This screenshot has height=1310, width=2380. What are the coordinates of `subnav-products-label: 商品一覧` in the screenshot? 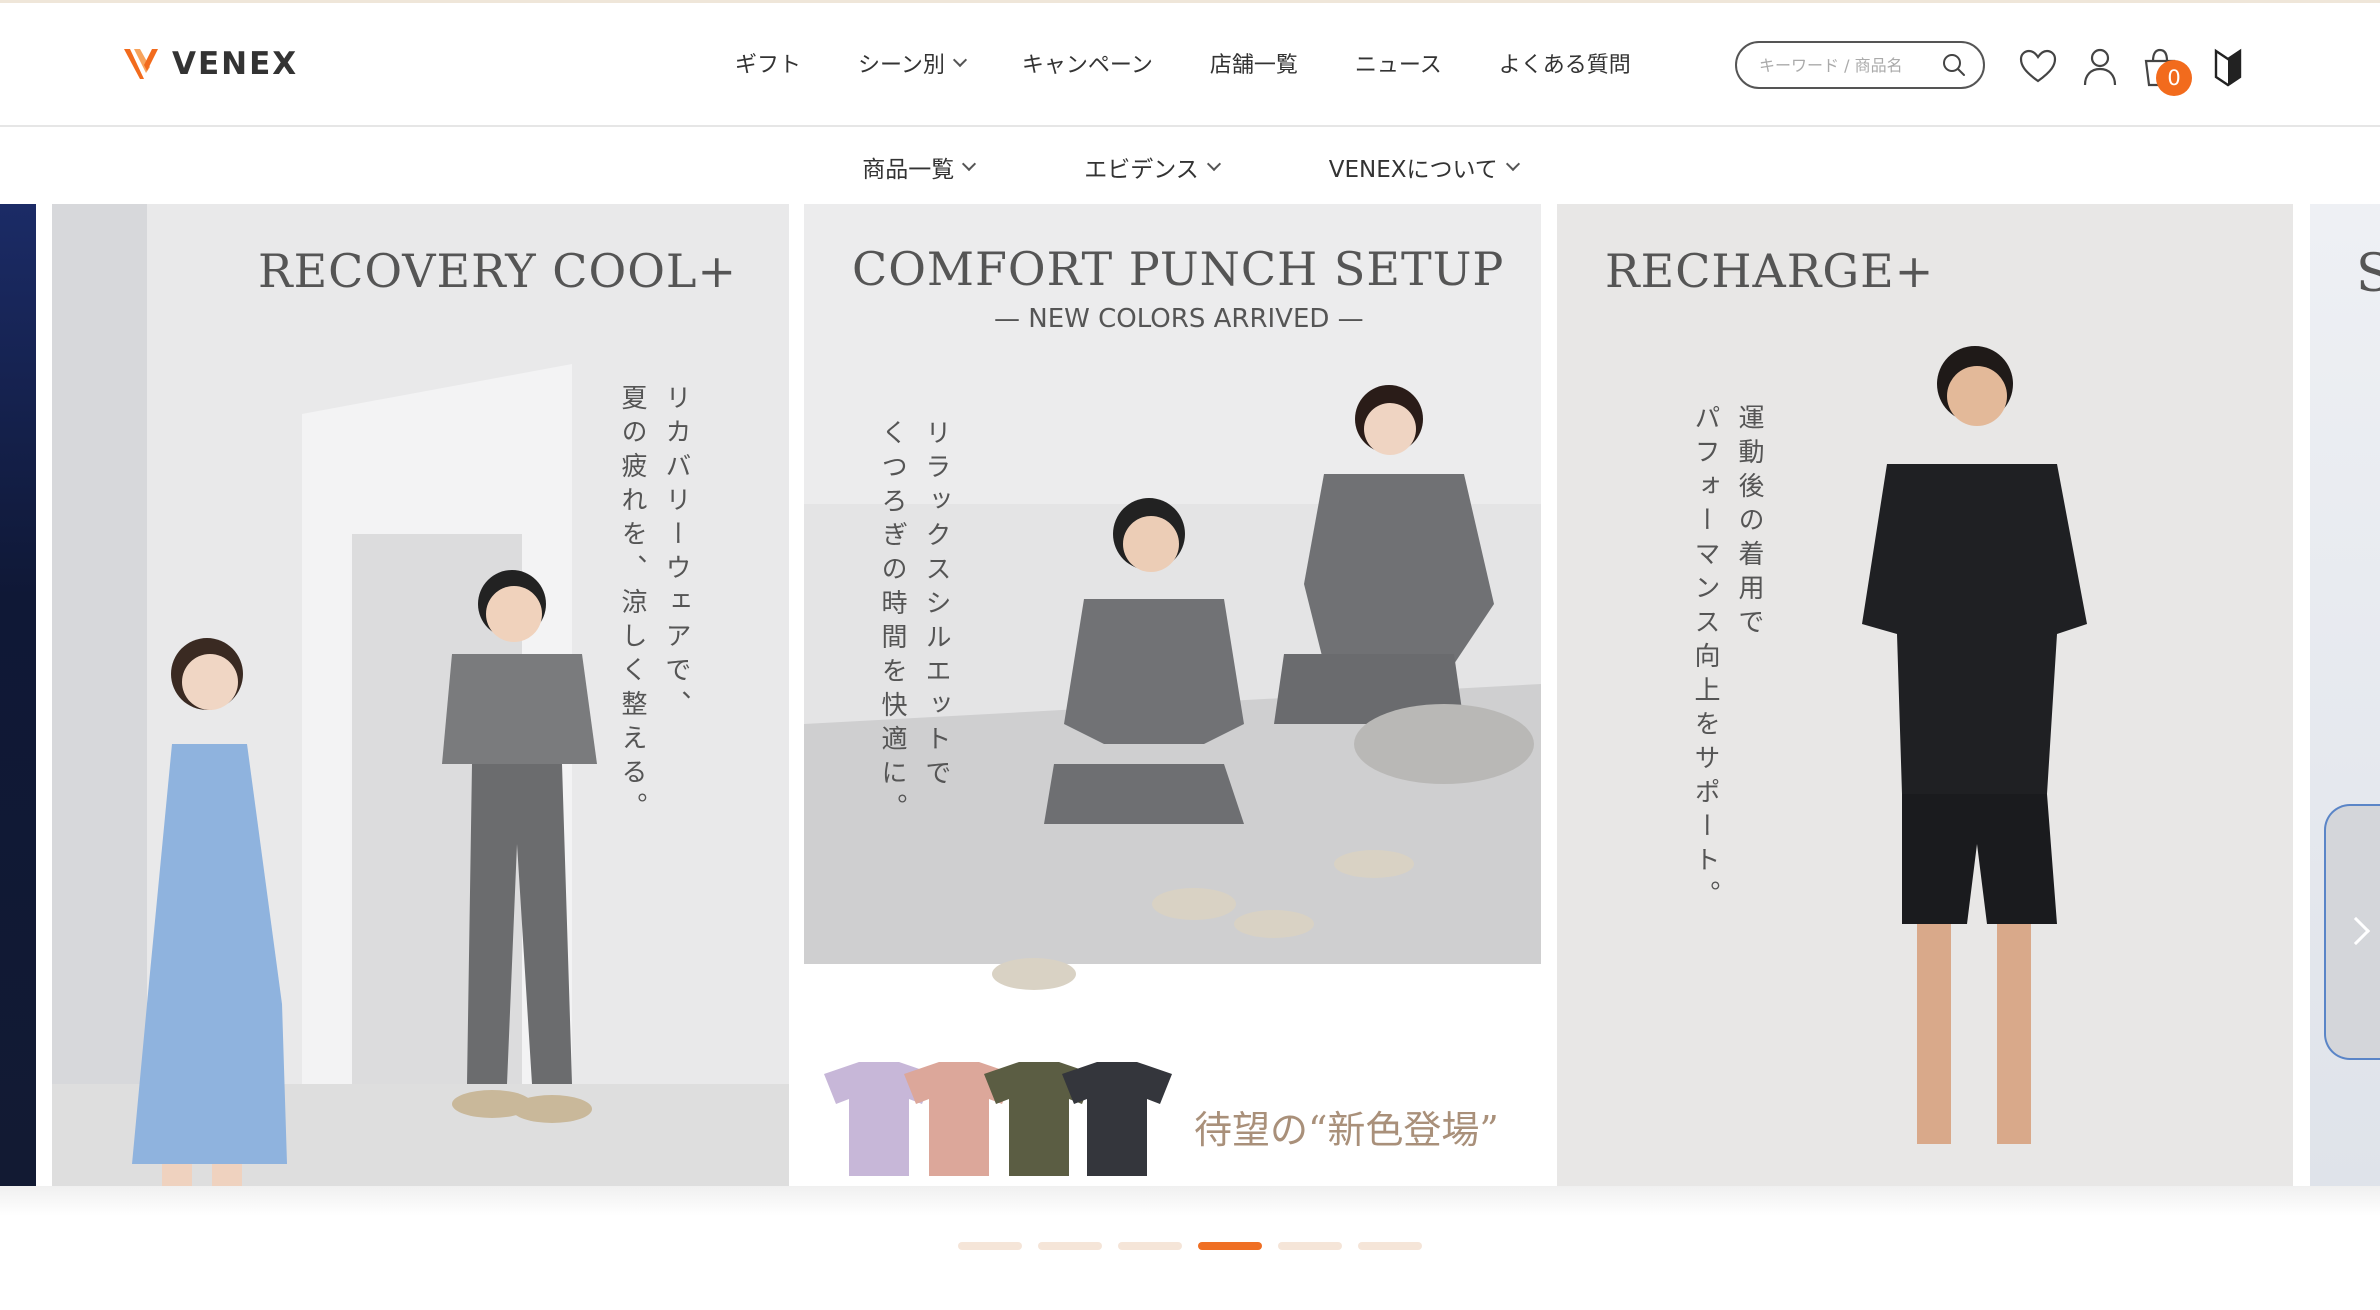 It's located at (908, 169).